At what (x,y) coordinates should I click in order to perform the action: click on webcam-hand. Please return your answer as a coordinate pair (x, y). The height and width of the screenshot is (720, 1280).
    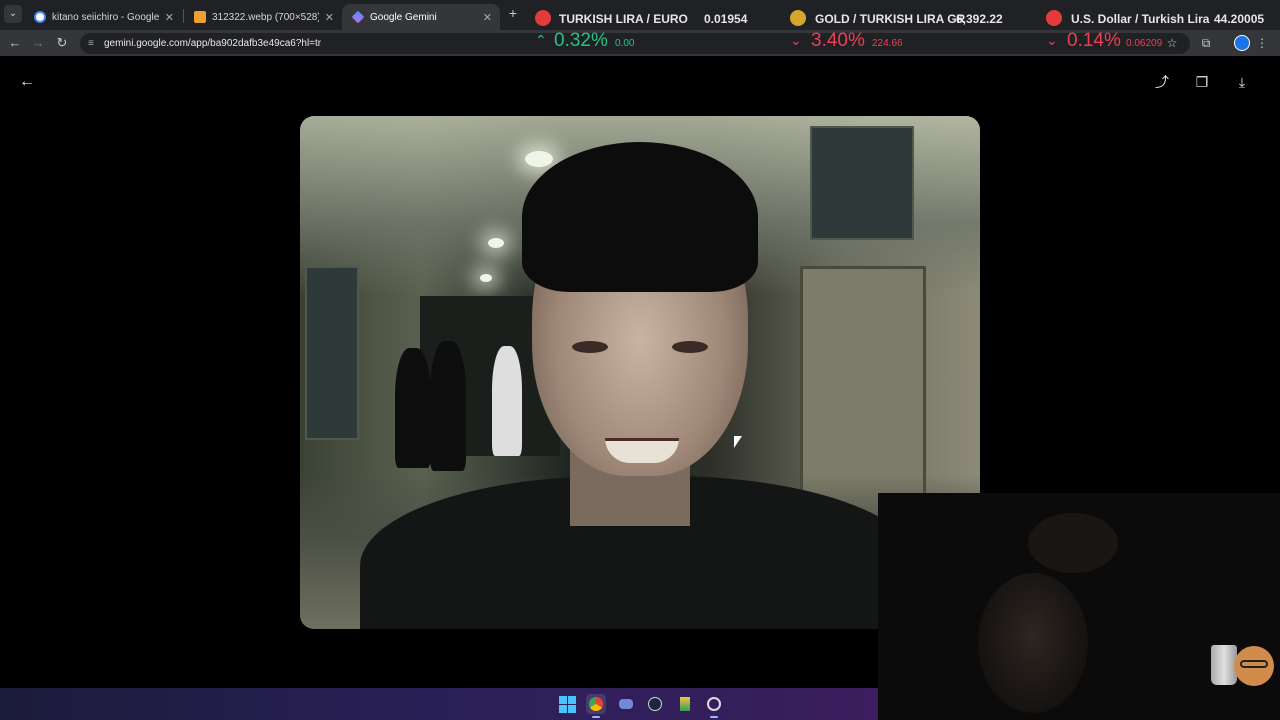
    Looking at the image, I should click on (1073, 543).